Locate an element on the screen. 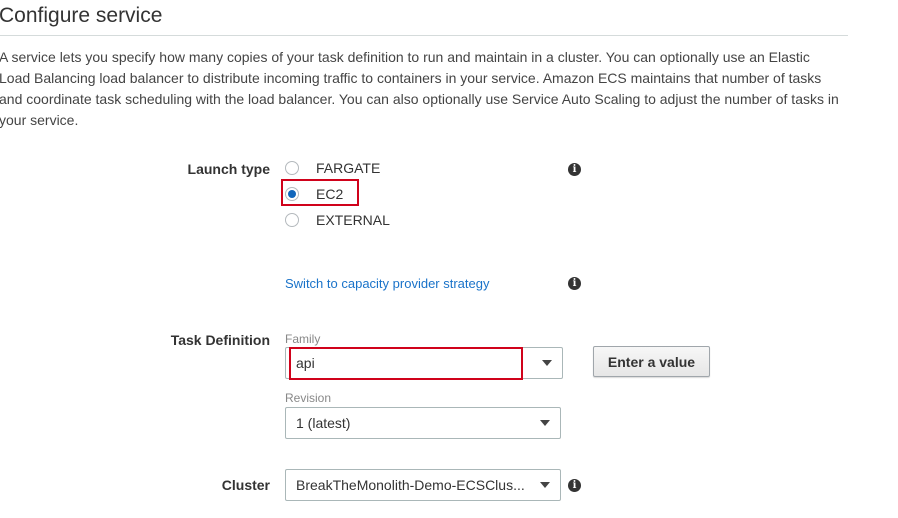 The height and width of the screenshot is (518, 898). radio-option-ec2: EC2 is located at coordinates (314, 194).